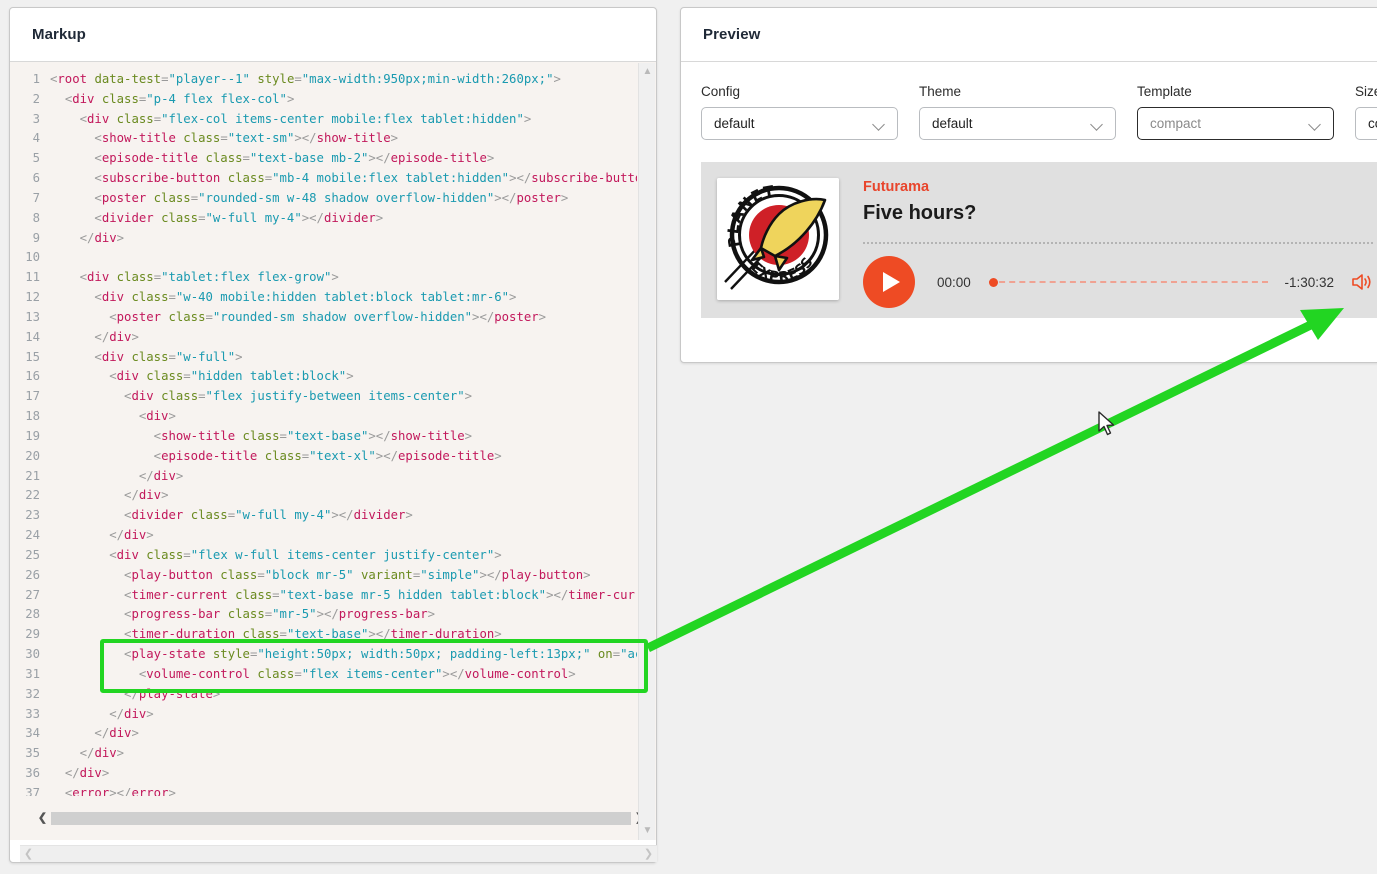  What do you see at coordinates (896, 187) in the screenshot?
I see `show-title: Futurama` at bounding box center [896, 187].